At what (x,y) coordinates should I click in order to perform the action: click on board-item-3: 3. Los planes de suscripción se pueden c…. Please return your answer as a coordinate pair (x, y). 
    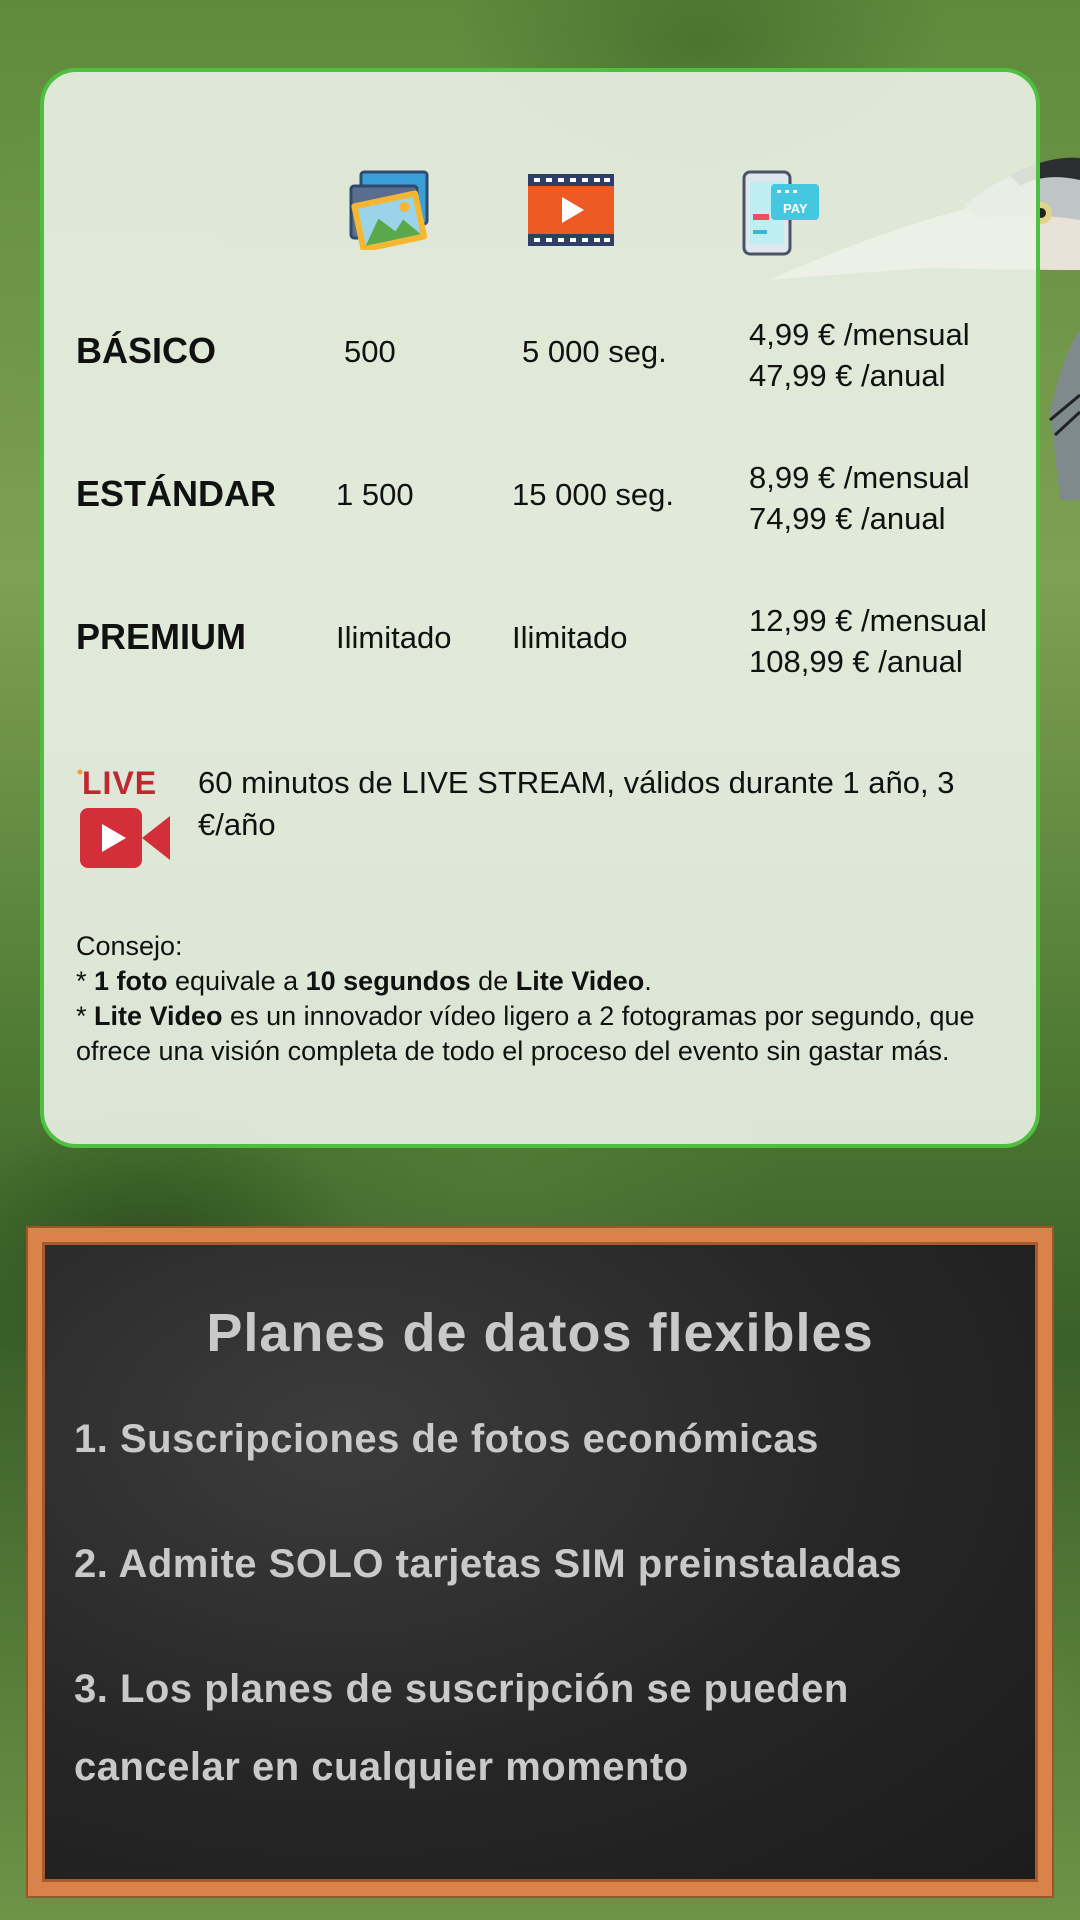
    Looking at the image, I should click on (461, 1728).